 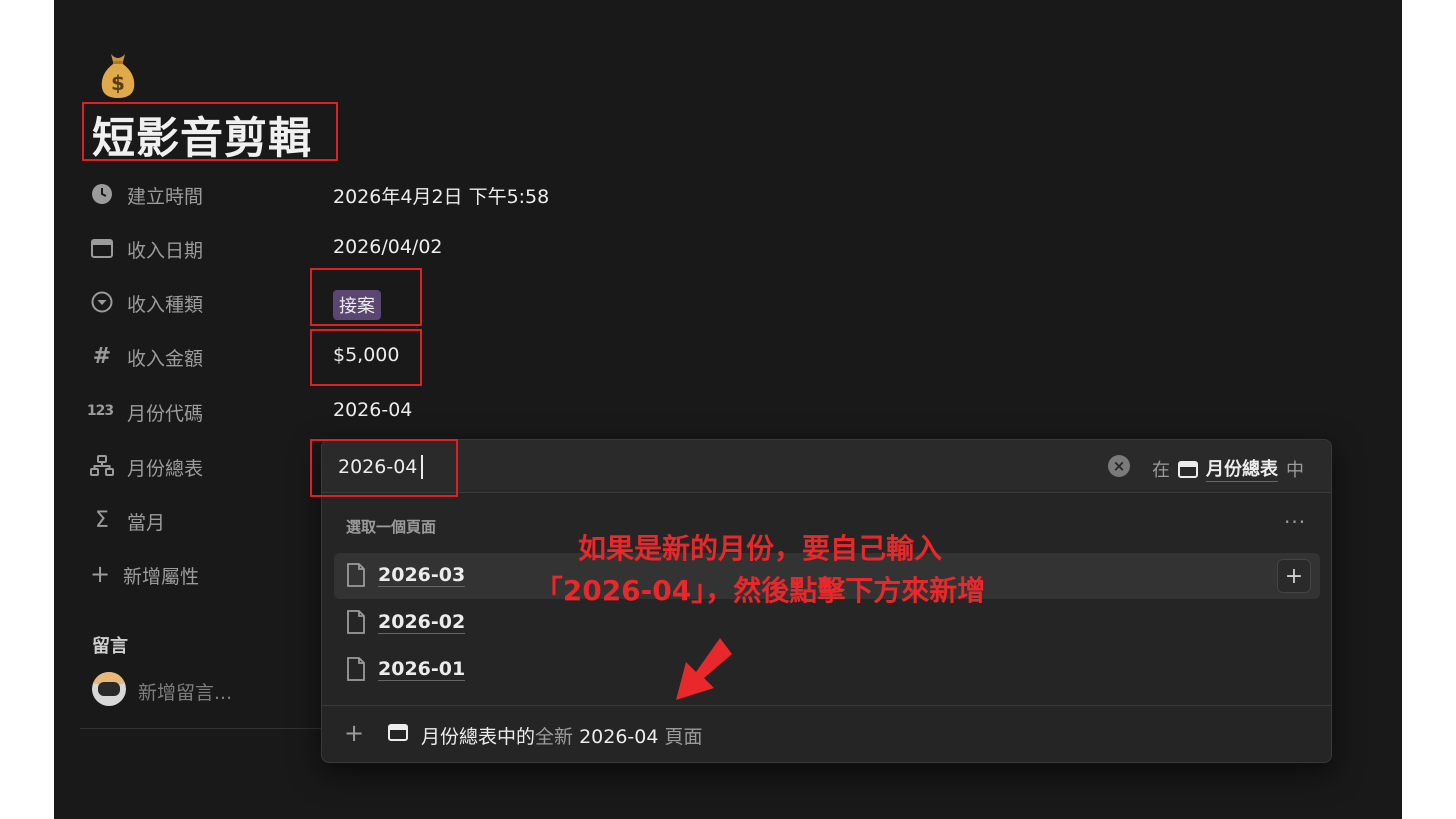 I want to click on option-label: 2026-01, so click(x=422, y=669).